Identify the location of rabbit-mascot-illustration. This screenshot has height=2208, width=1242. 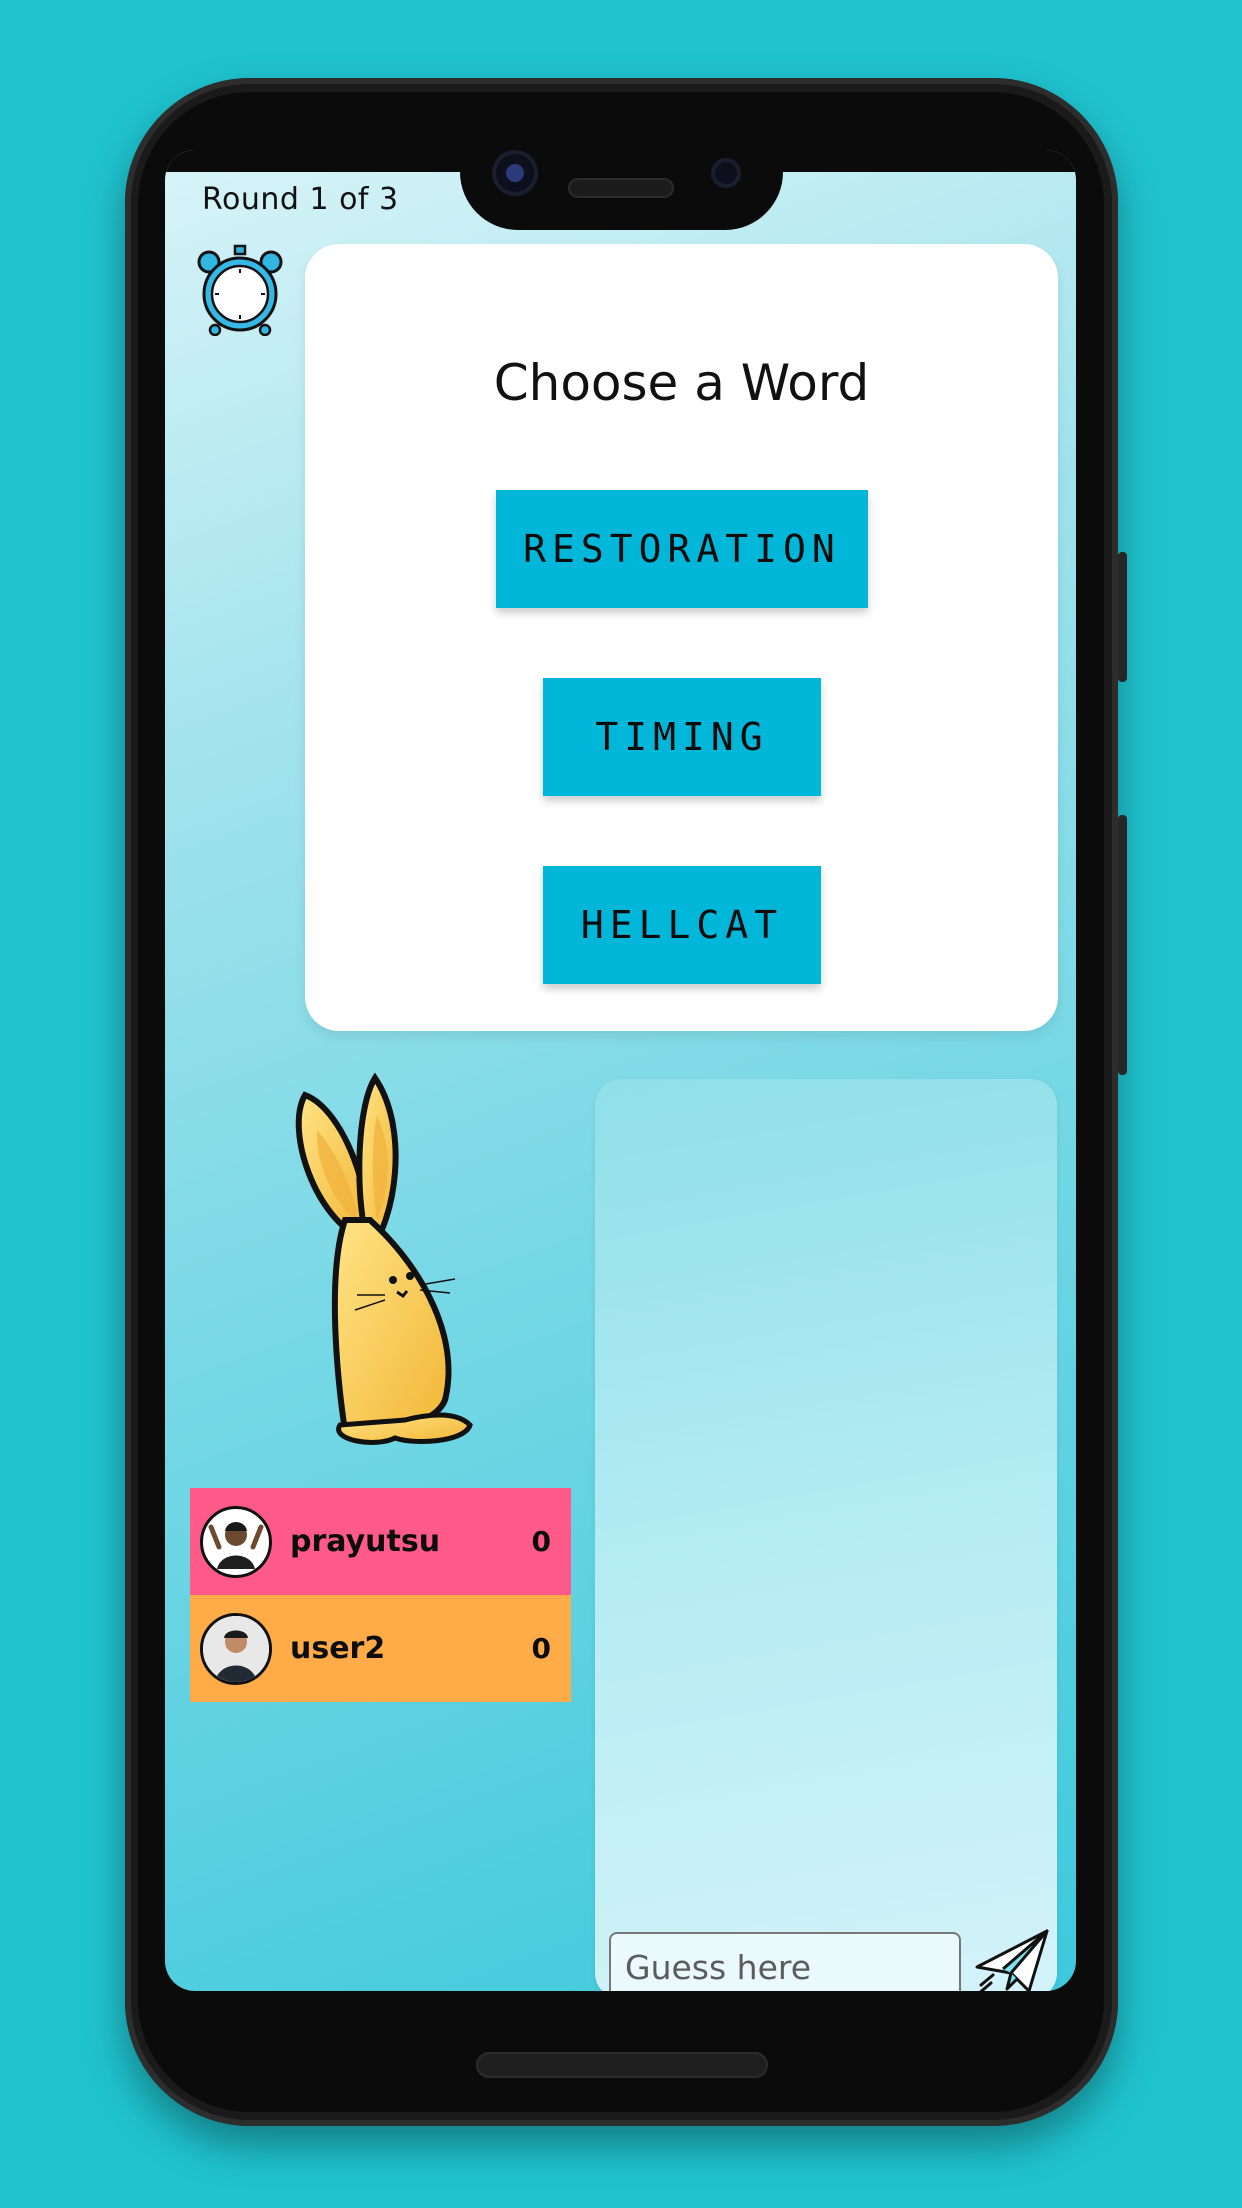
(384, 1258).